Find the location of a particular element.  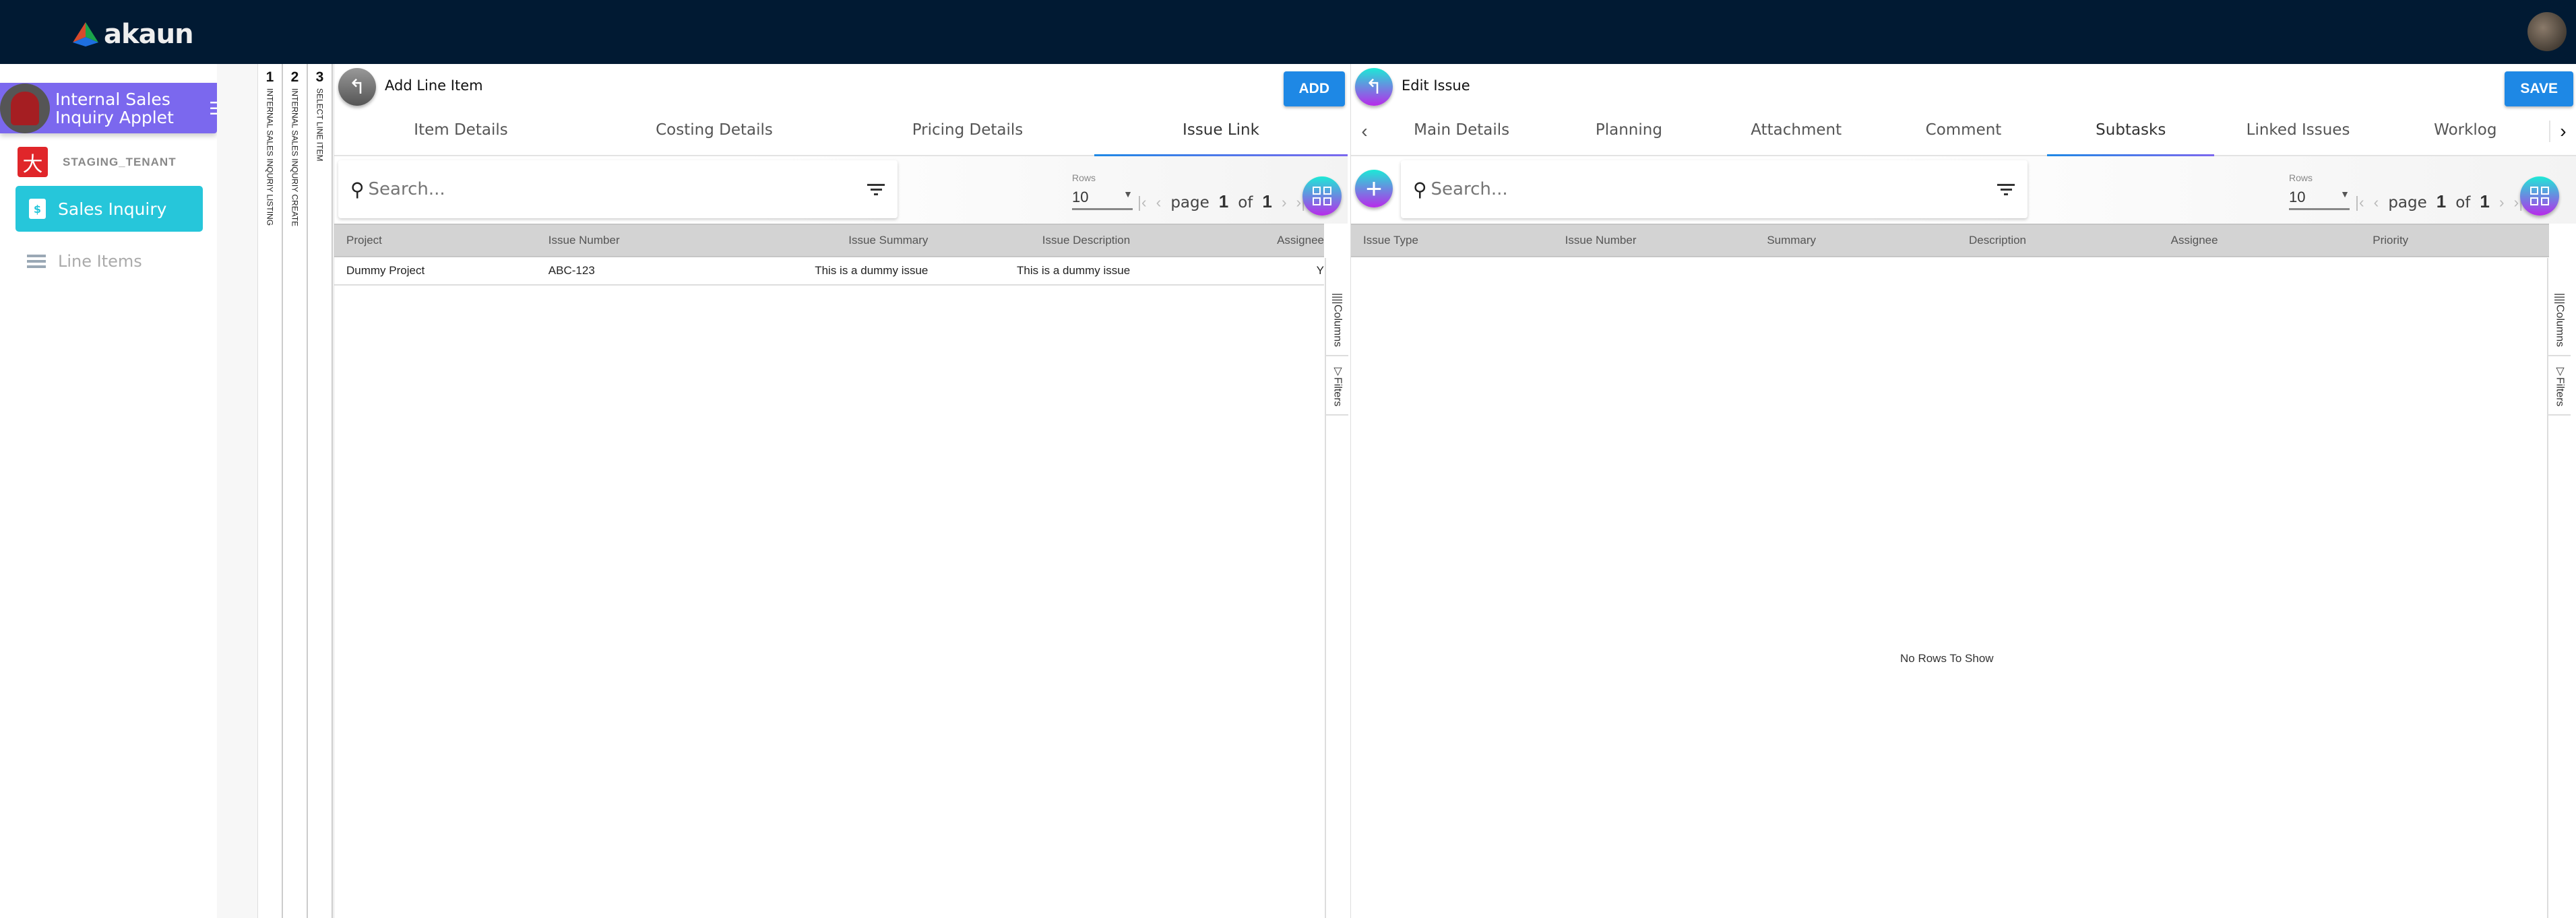

step-number: 2 is located at coordinates (294, 77).